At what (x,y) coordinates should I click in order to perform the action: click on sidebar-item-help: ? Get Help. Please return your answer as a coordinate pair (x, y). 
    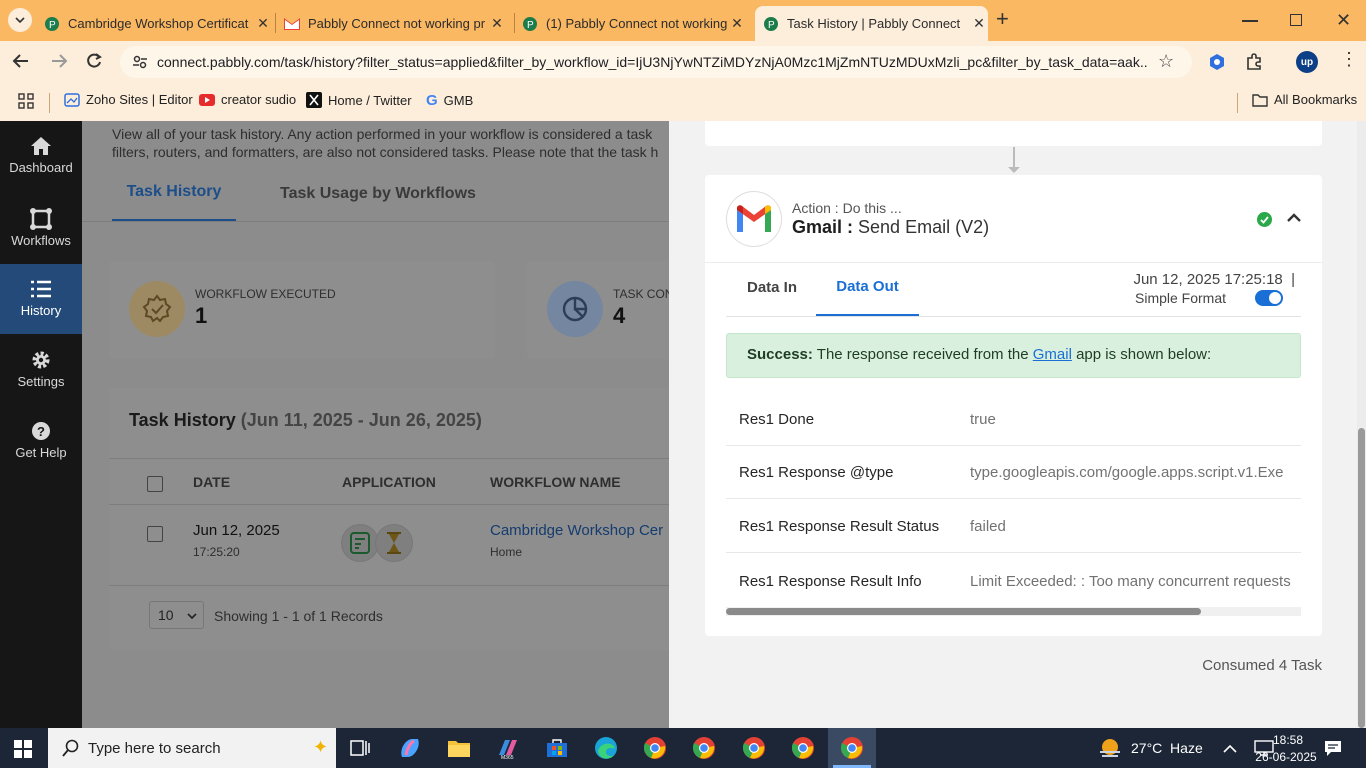
    Looking at the image, I should click on (41, 441).